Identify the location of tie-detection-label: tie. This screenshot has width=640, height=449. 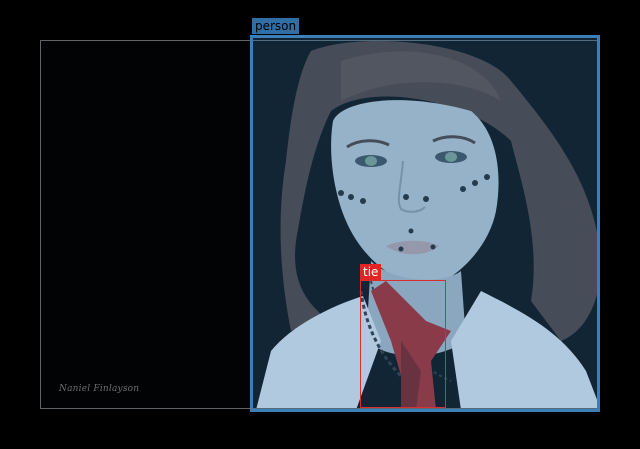
(371, 272).